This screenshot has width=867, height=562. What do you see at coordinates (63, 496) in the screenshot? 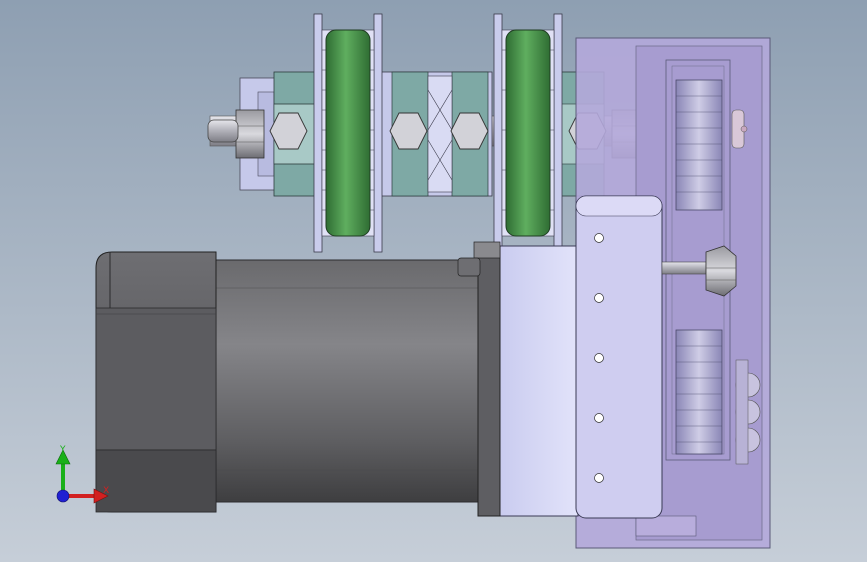
I see `z-axis-dot` at bounding box center [63, 496].